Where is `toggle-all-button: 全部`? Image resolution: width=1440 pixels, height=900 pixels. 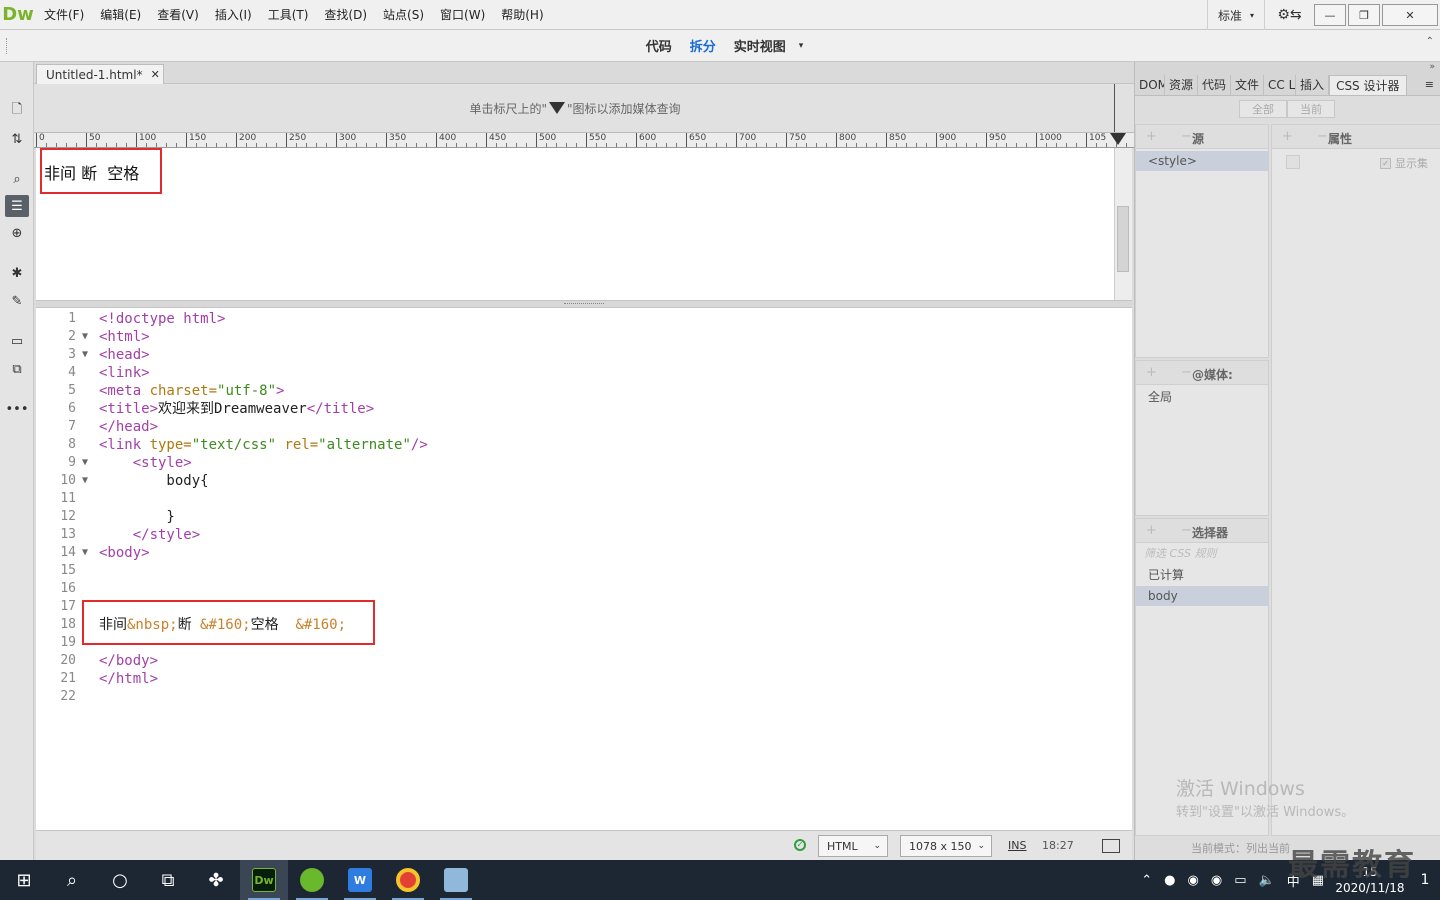 toggle-all-button: 全部 is located at coordinates (1263, 109).